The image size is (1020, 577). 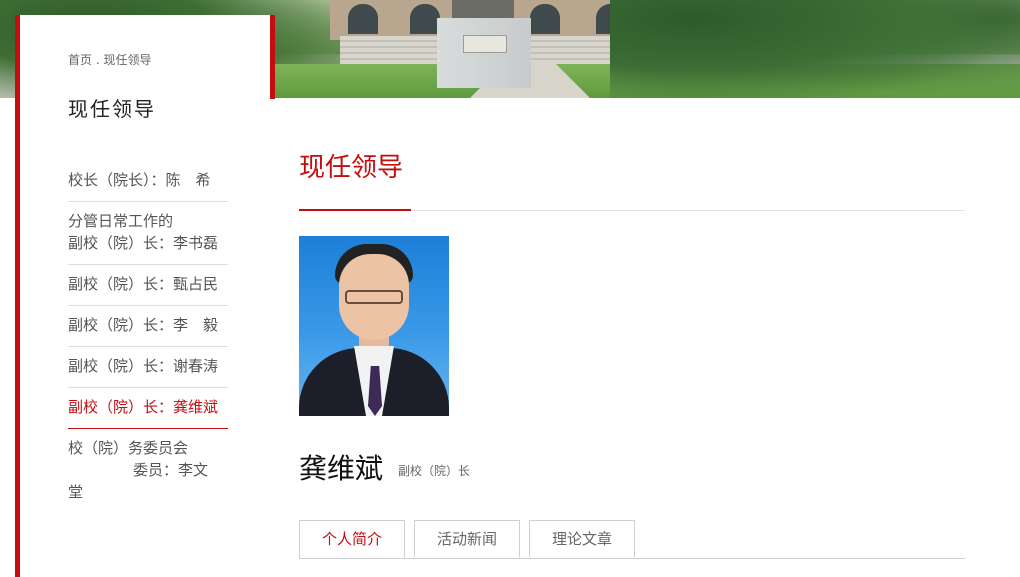 What do you see at coordinates (351, 168) in the screenshot?
I see `page-title: 现任领导` at bounding box center [351, 168].